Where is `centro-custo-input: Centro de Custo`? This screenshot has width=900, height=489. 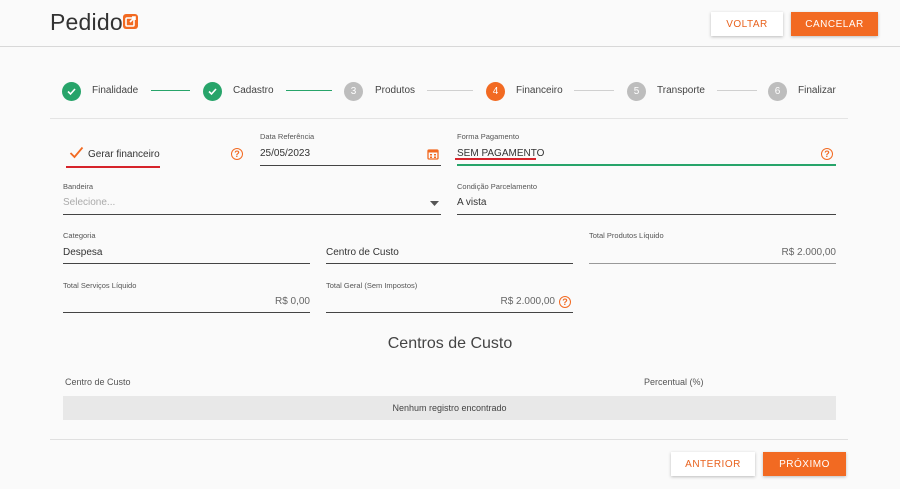 centro-custo-input: Centro de Custo is located at coordinates (362, 252).